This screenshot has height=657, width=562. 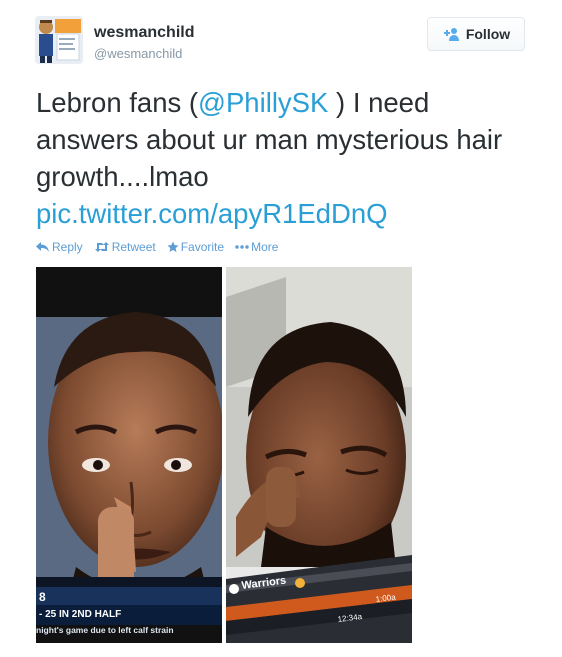 What do you see at coordinates (80, 614) in the screenshot?
I see `ticker-line1: - 25 IN 2ND HALF` at bounding box center [80, 614].